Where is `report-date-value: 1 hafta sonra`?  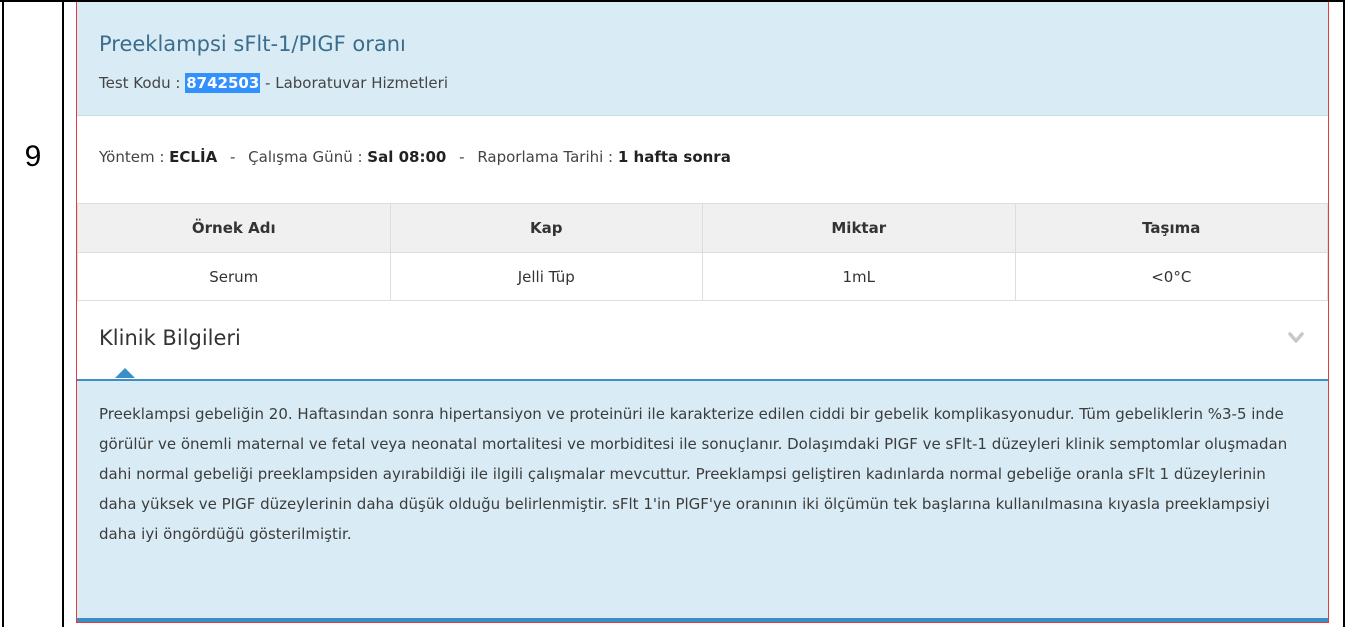 report-date-value: 1 hafta sonra is located at coordinates (674, 157).